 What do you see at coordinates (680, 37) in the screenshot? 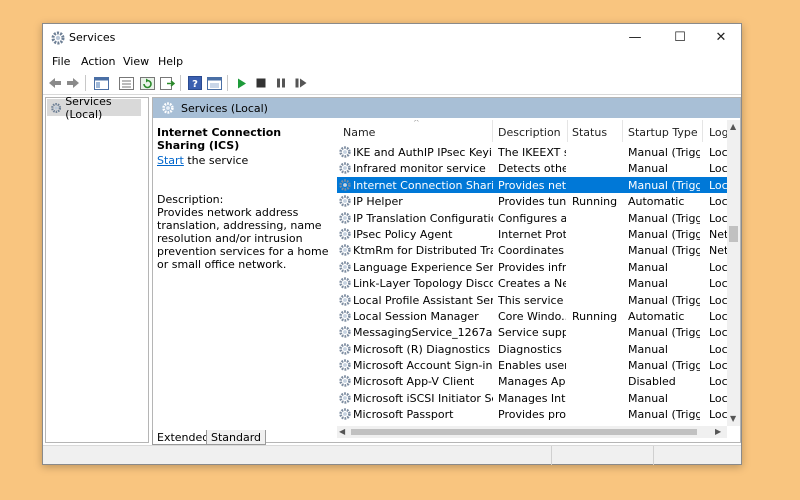
I see `maximize-button: ☐` at bounding box center [680, 37].